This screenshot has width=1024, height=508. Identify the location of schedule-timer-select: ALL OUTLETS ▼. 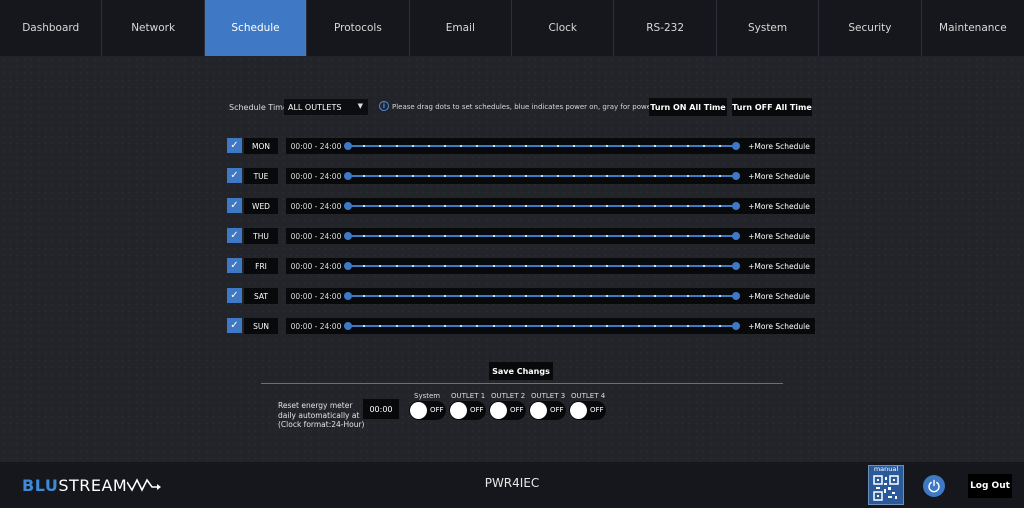
(326, 107).